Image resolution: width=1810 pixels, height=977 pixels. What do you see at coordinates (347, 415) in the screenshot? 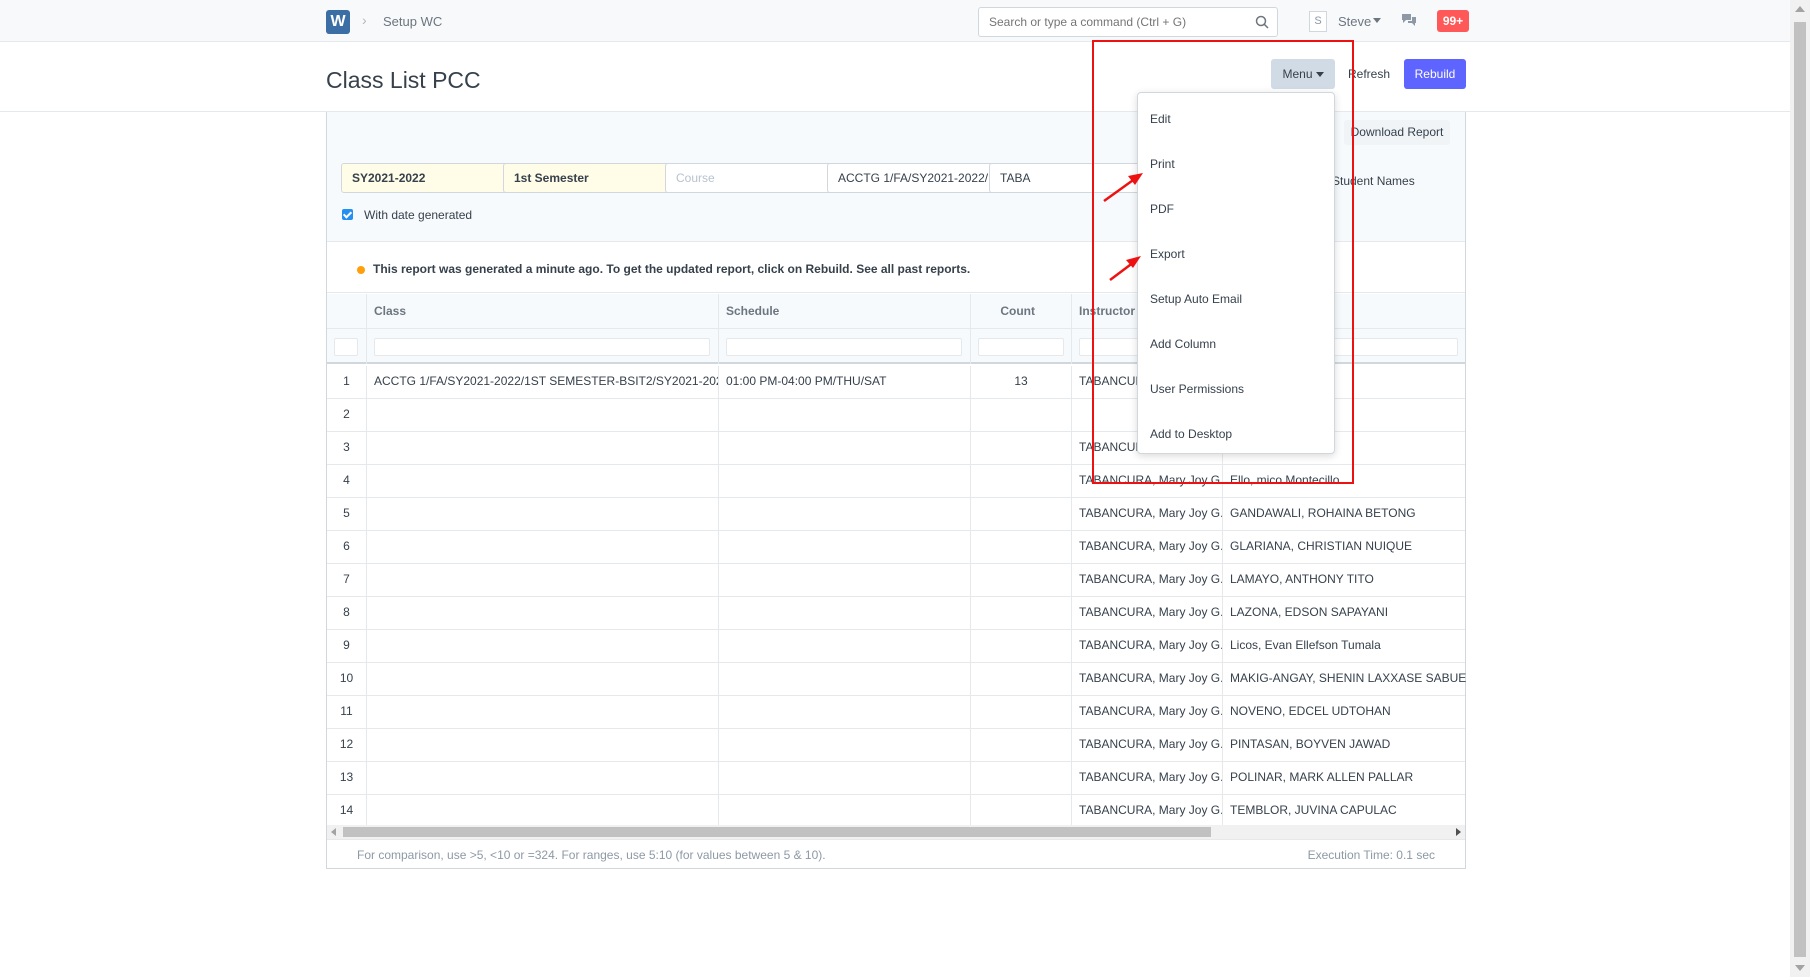
I see `row-number: 2` at bounding box center [347, 415].